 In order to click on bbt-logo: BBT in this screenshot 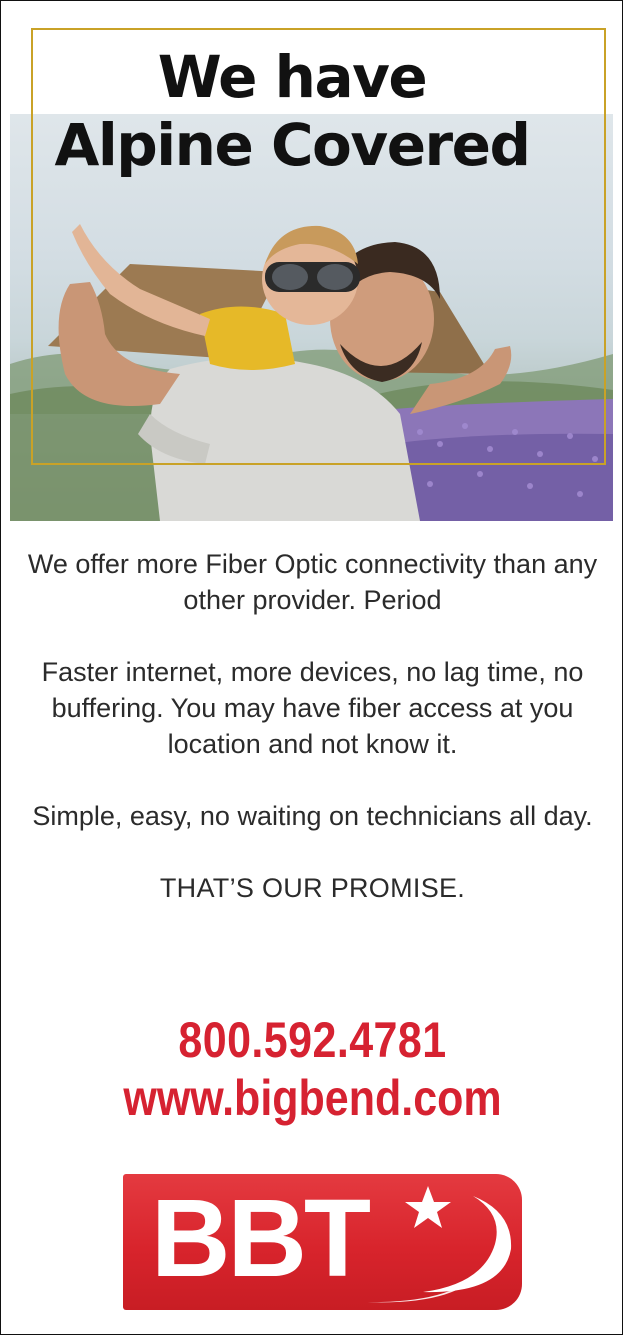, I will do `click(322, 1242)`.